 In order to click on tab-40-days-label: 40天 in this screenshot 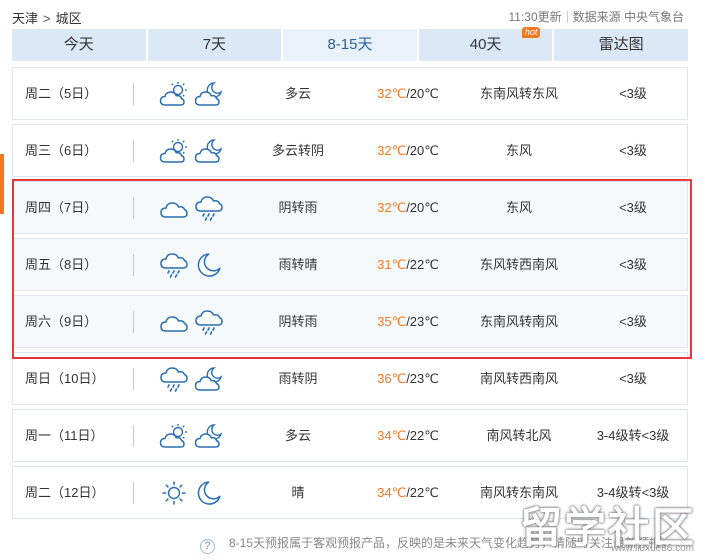, I will do `click(485, 44)`.